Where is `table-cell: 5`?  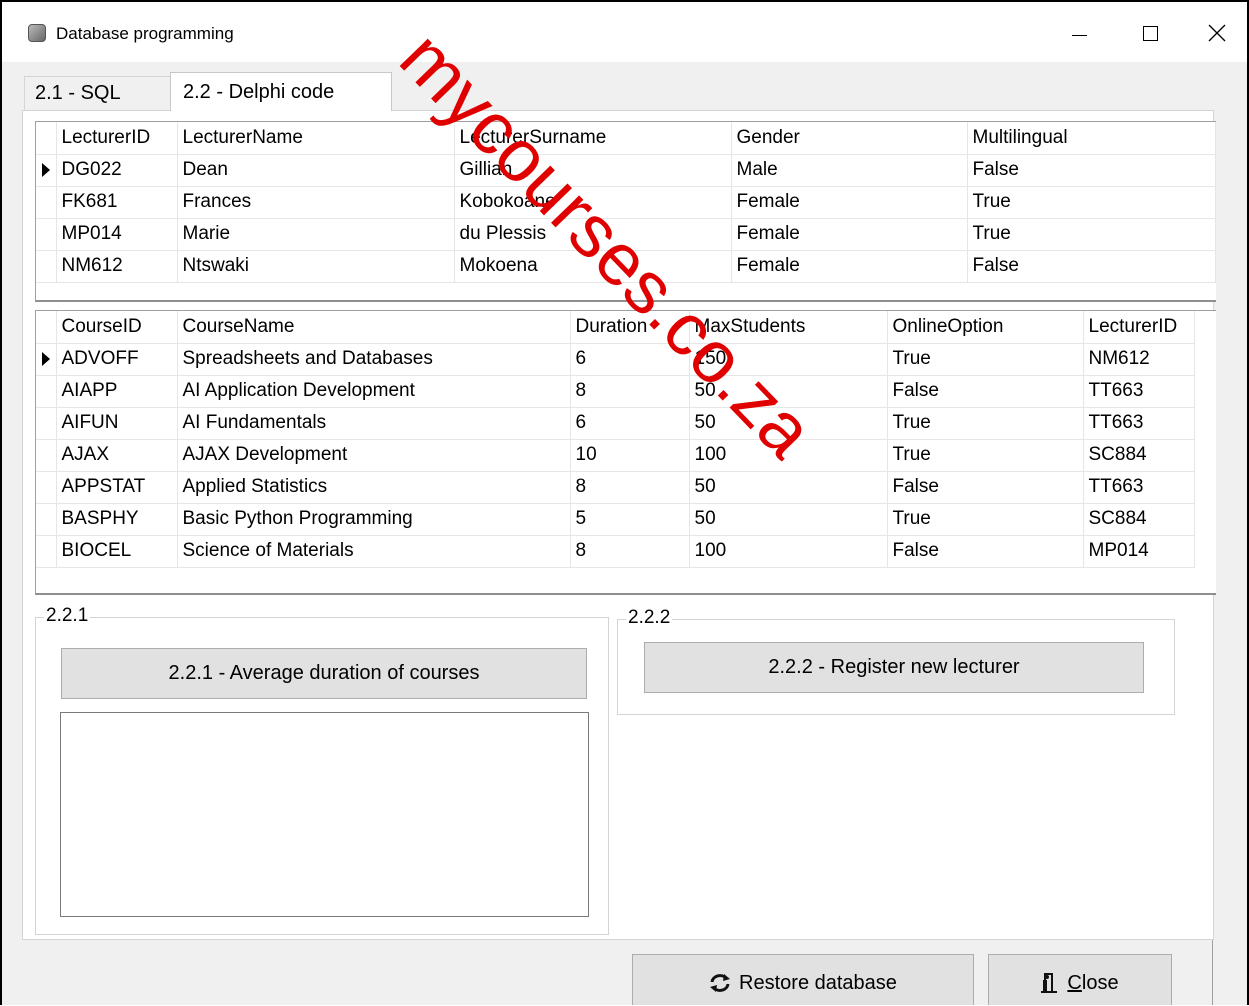 table-cell: 5 is located at coordinates (630, 519).